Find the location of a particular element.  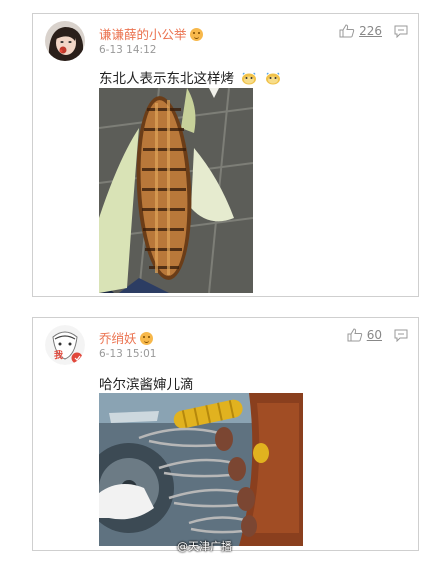

comment-text: 东北人表示东北这样烤 is located at coordinates (166, 79).